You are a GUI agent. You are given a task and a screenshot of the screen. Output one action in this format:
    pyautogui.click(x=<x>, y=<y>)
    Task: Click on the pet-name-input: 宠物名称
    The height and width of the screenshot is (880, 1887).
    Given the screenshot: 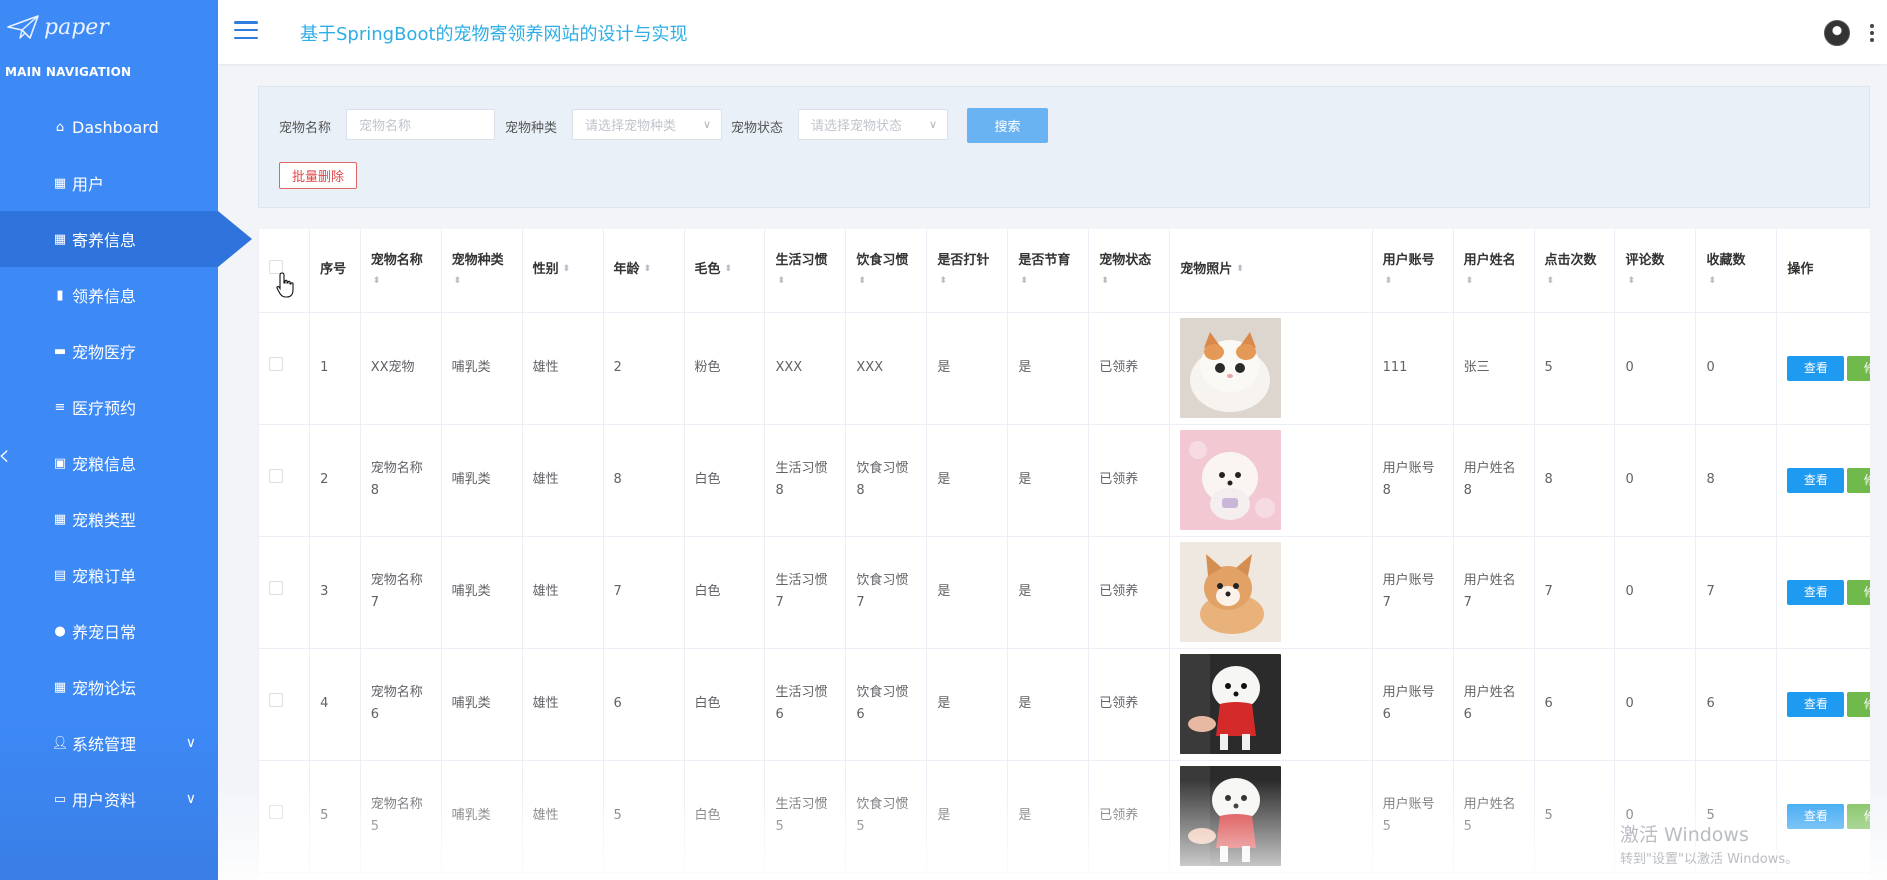 What is the action you would take?
    pyautogui.click(x=420, y=124)
    